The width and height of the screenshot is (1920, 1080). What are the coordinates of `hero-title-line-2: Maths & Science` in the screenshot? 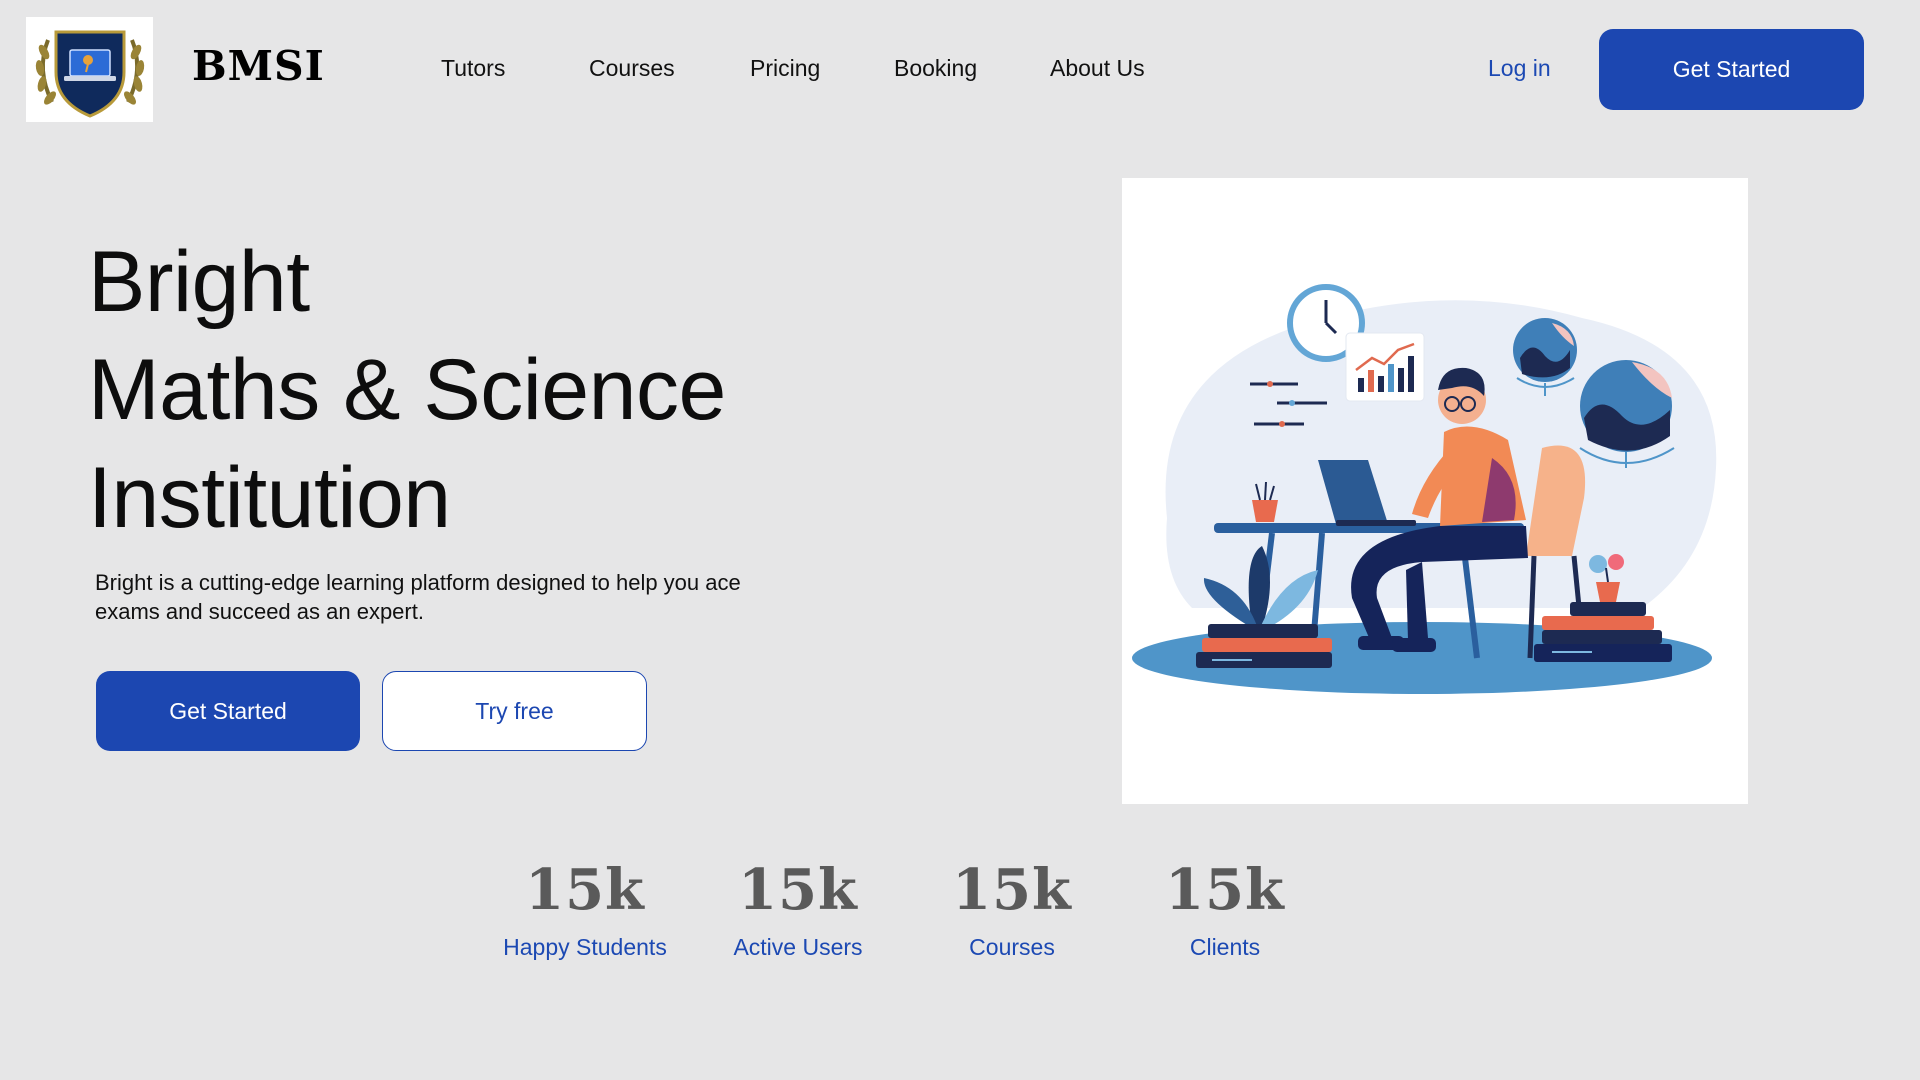 It's located at (407, 390).